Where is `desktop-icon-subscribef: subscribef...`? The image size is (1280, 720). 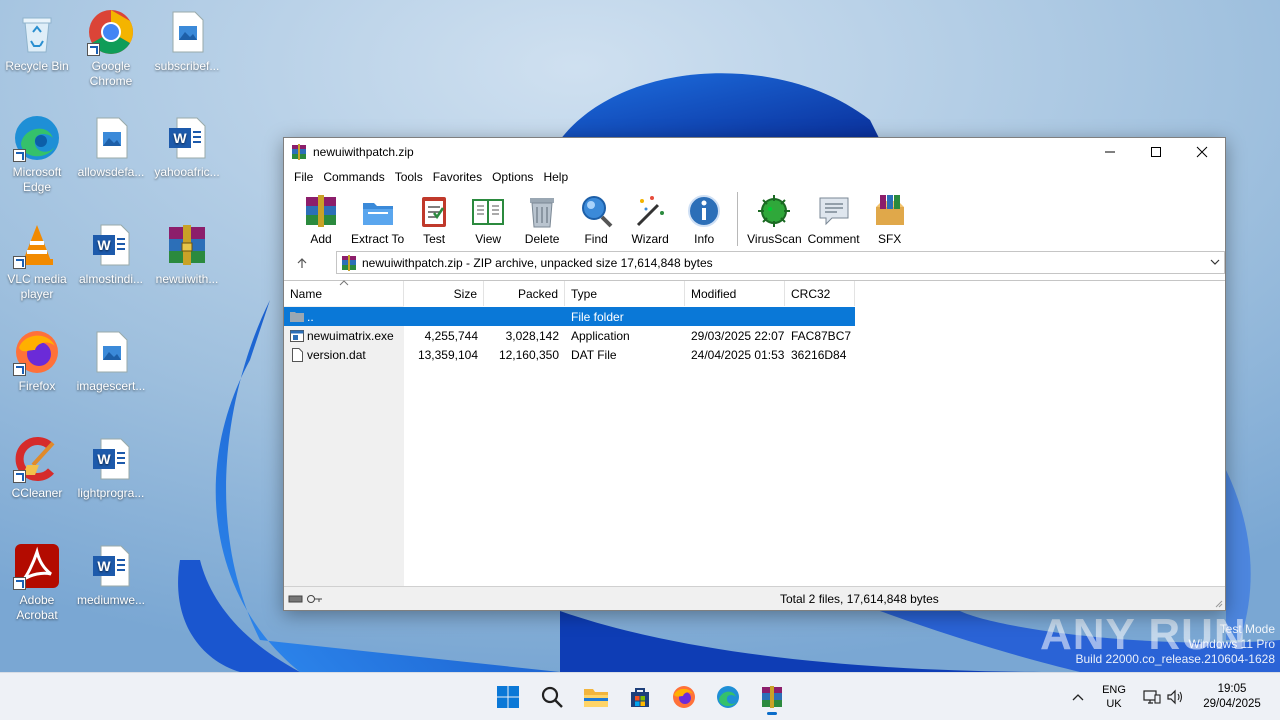 desktop-icon-subscribef: subscribef... is located at coordinates (187, 41).